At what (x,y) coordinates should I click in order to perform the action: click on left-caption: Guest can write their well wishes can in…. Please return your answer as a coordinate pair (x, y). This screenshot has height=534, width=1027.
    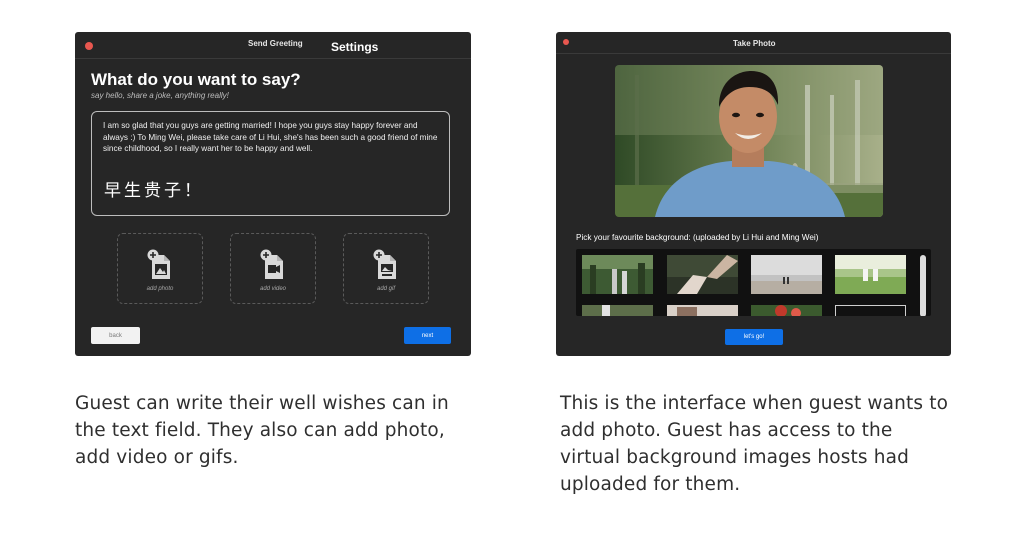
    Looking at the image, I should click on (262, 430).